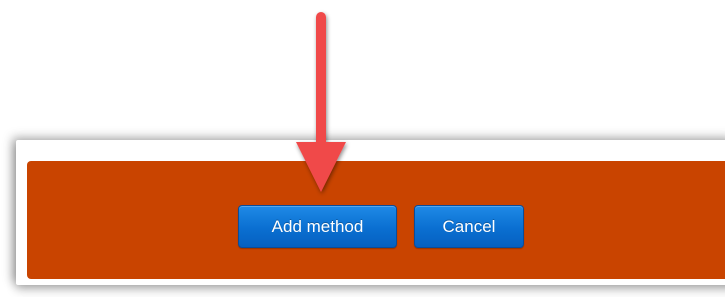 The width and height of the screenshot is (725, 297). What do you see at coordinates (469, 226) in the screenshot?
I see `cancel-button: Cancel` at bounding box center [469, 226].